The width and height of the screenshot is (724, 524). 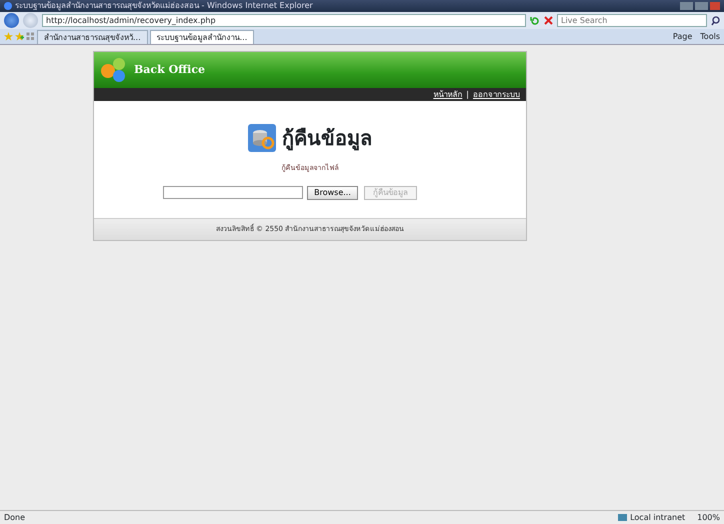 I want to click on file-path-field, so click(x=233, y=192).